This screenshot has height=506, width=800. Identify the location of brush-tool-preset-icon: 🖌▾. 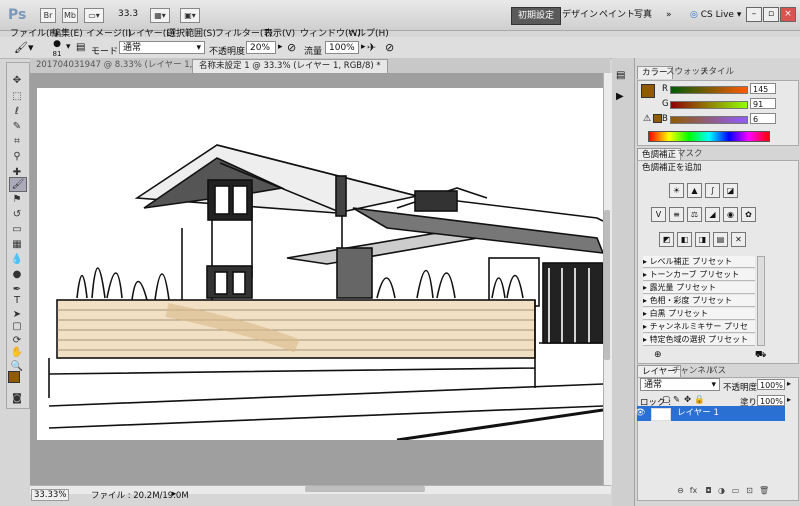
(24, 47).